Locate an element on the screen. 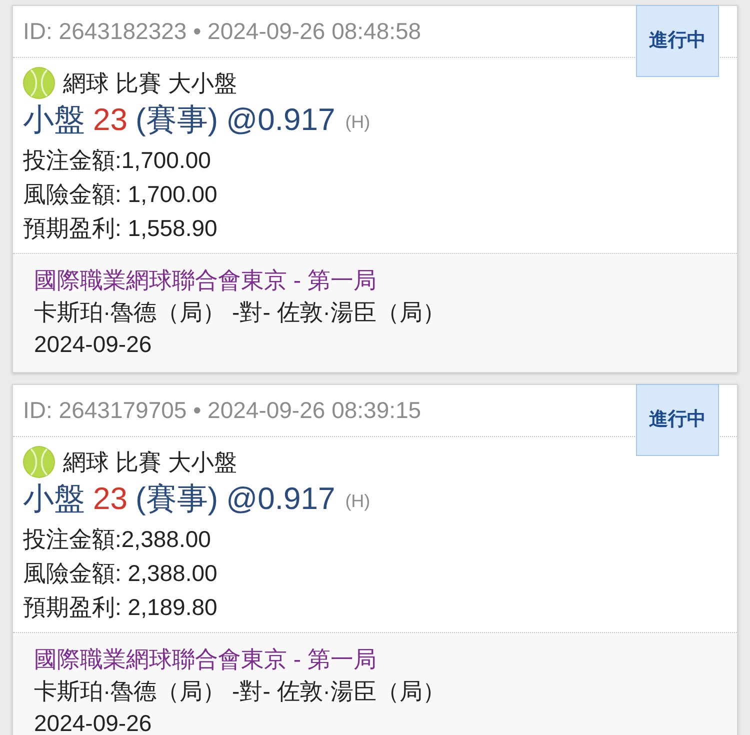 This screenshot has height=735, width=750. amount-line: 投注金額:2,388.00 is located at coordinates (117, 539).